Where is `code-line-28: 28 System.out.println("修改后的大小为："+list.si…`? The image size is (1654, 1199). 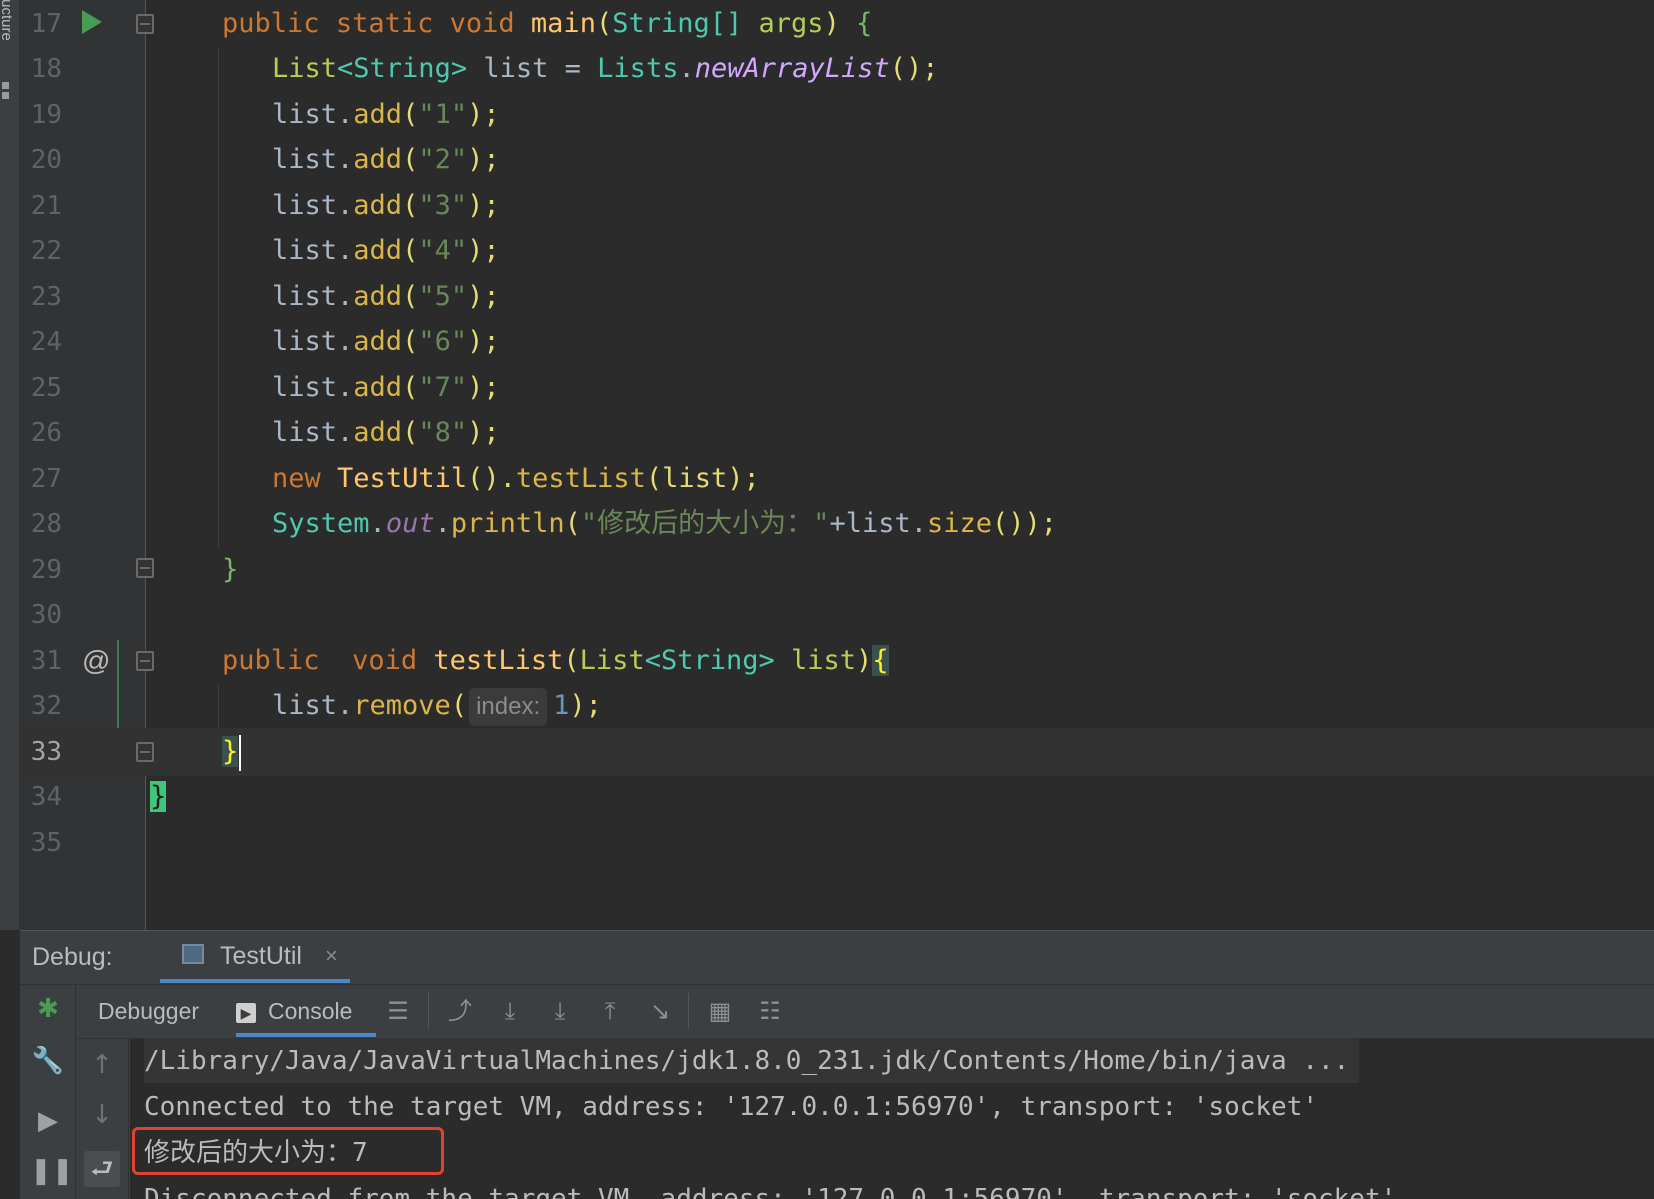 code-line-28: 28 System.out.println("修改后的大小为："+list.si… is located at coordinates (837, 524).